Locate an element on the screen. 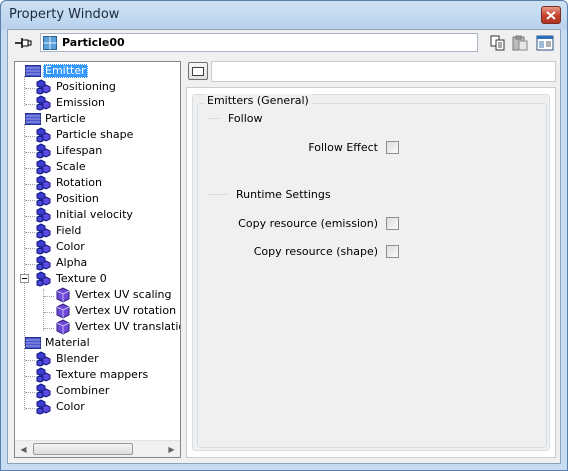  section-follow: Follow is located at coordinates (235, 118).